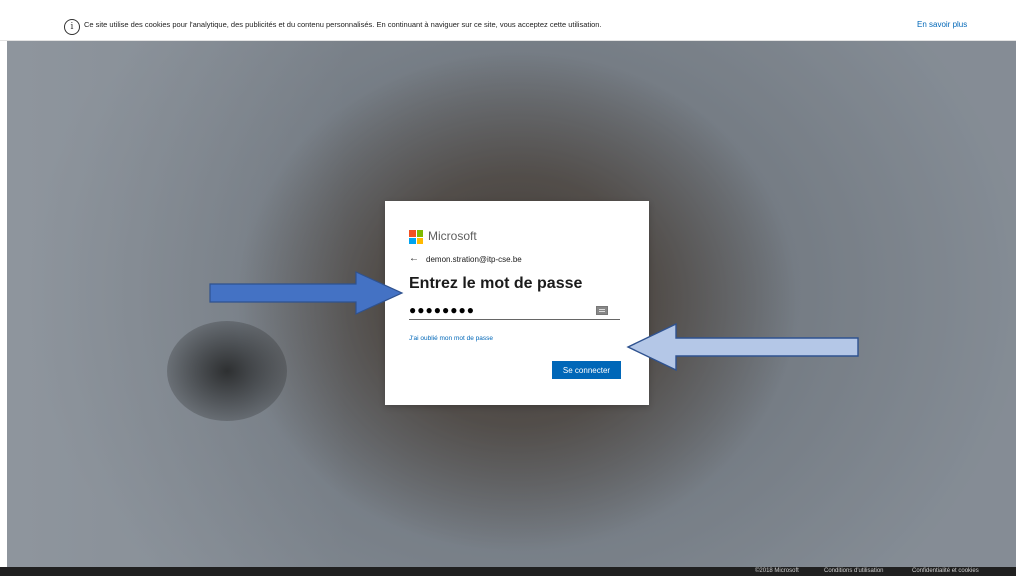 This screenshot has height=576, width=1016. What do you see at coordinates (306, 293) in the screenshot?
I see `arrow-right-annotation` at bounding box center [306, 293].